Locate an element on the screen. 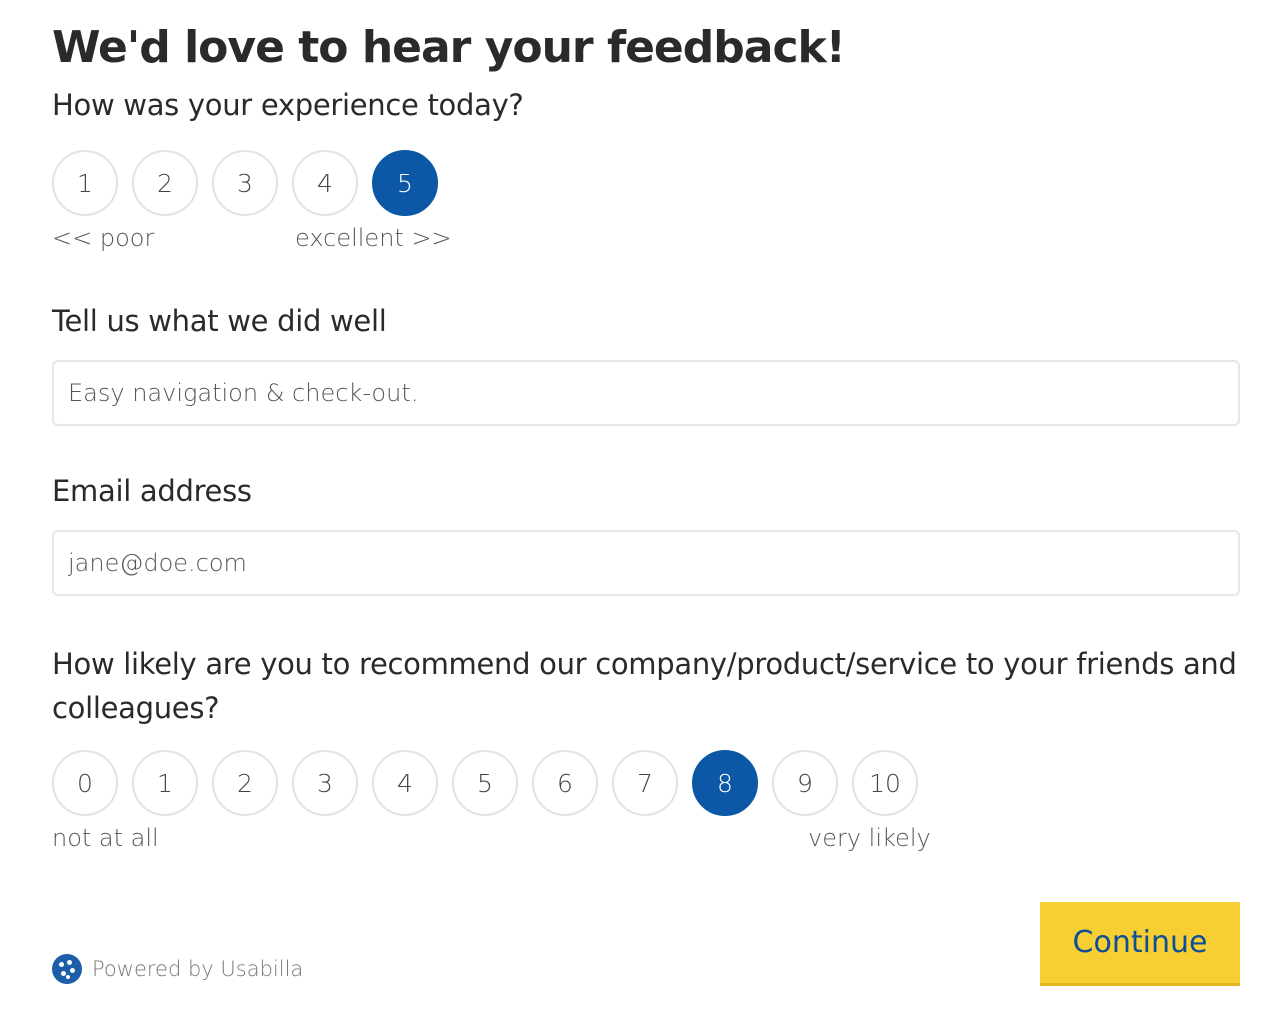 The image size is (1282, 1030). powered-by-text: Powered by Usabilla is located at coordinates (198, 969).